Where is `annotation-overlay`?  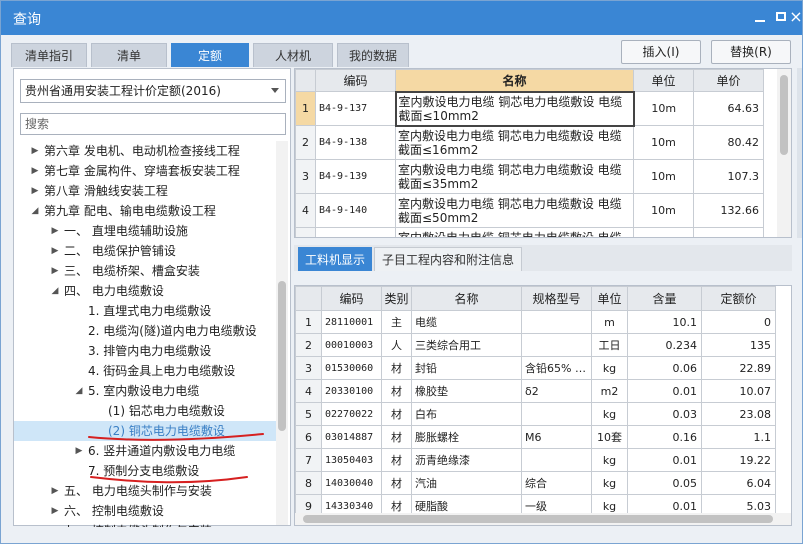 annotation-overlay is located at coordinates (176, 458).